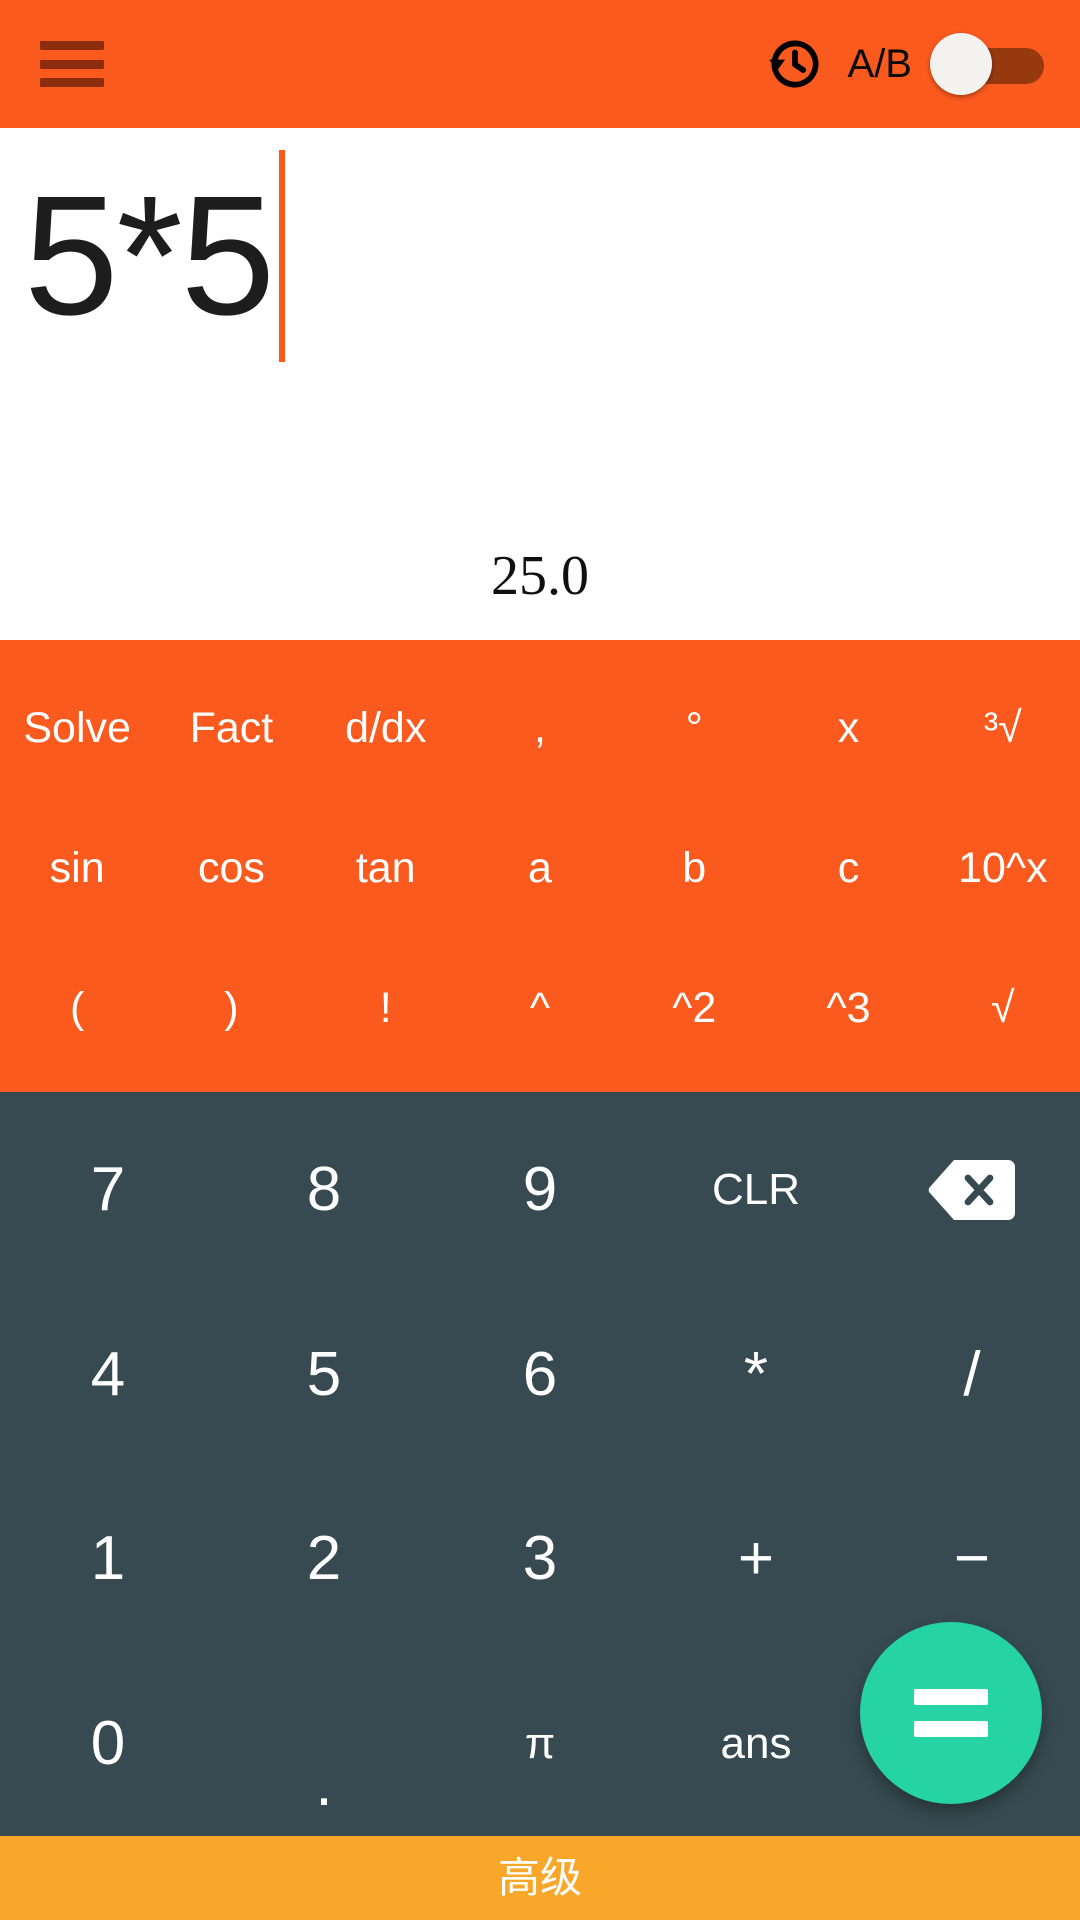 The image size is (1080, 1920). I want to click on numeric-row-1: 7 8 9 CLR, so click(540, 1190).